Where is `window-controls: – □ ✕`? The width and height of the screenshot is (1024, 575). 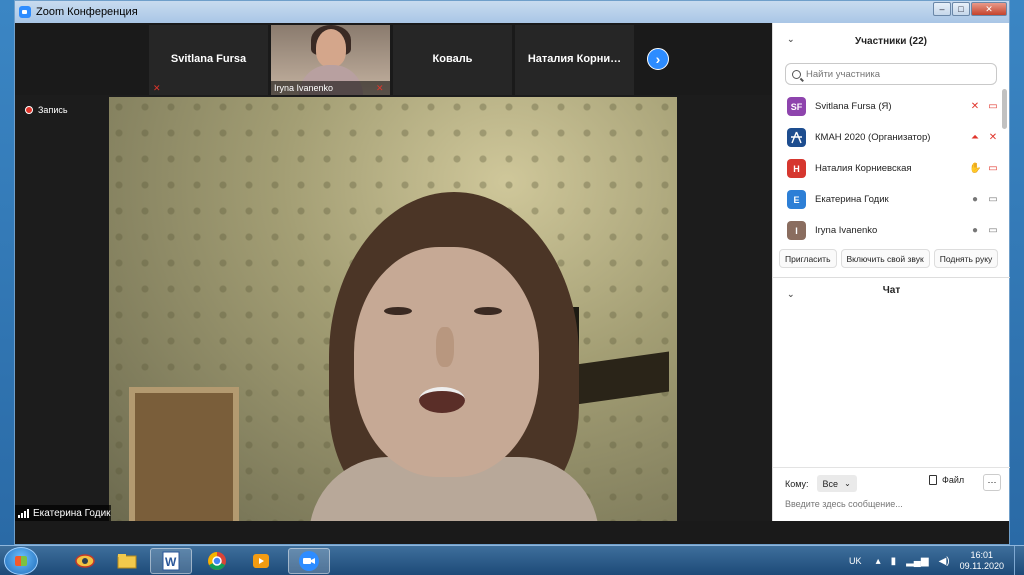 window-controls: – □ ✕ is located at coordinates (969, 9).